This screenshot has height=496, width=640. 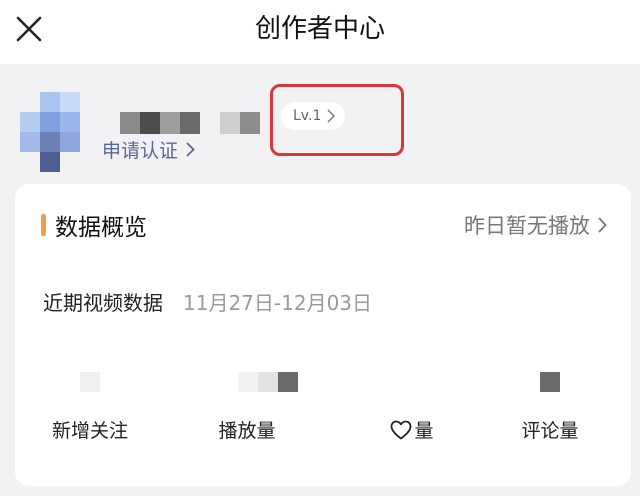 What do you see at coordinates (527, 226) in the screenshot?
I see `yesterday-no-play-label: 昨日暂无播放` at bounding box center [527, 226].